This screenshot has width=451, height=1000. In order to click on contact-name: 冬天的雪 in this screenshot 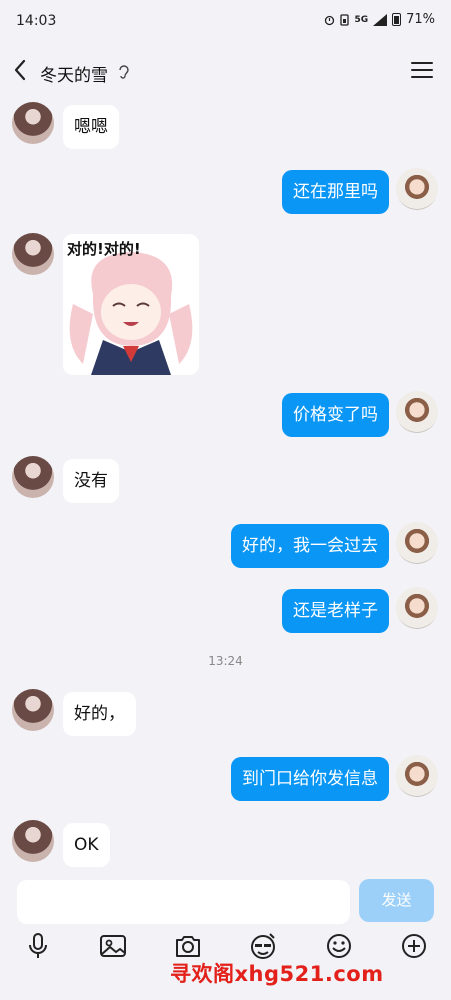, I will do `click(74, 76)`.